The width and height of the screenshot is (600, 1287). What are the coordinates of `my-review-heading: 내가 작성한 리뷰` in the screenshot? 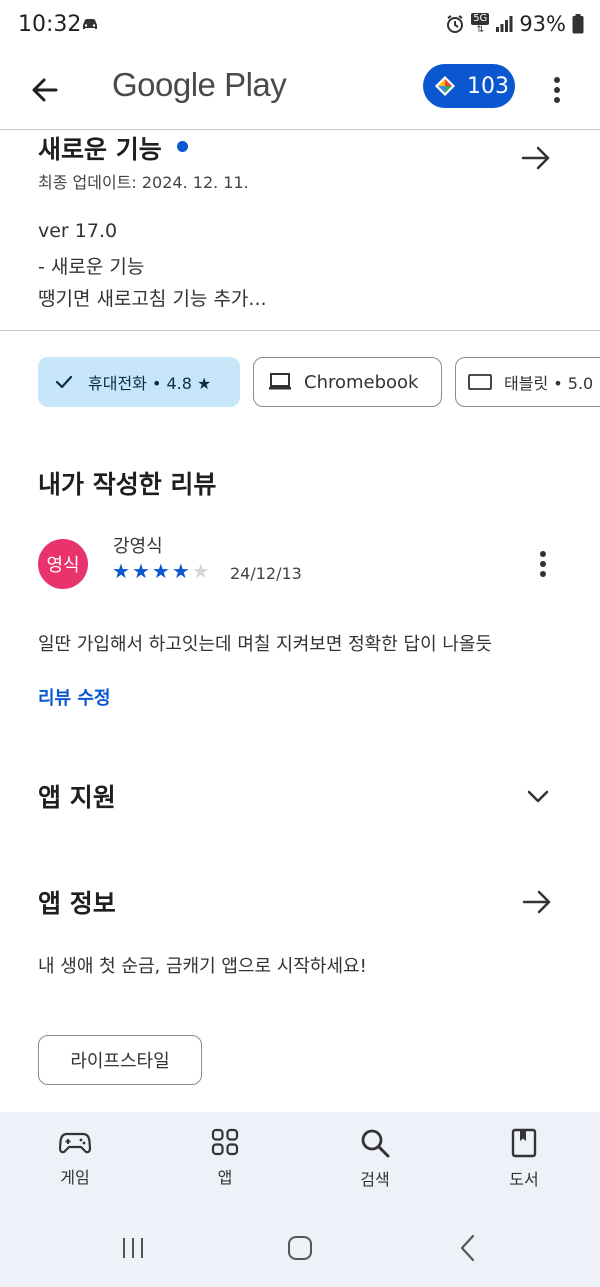 It's located at (127, 484).